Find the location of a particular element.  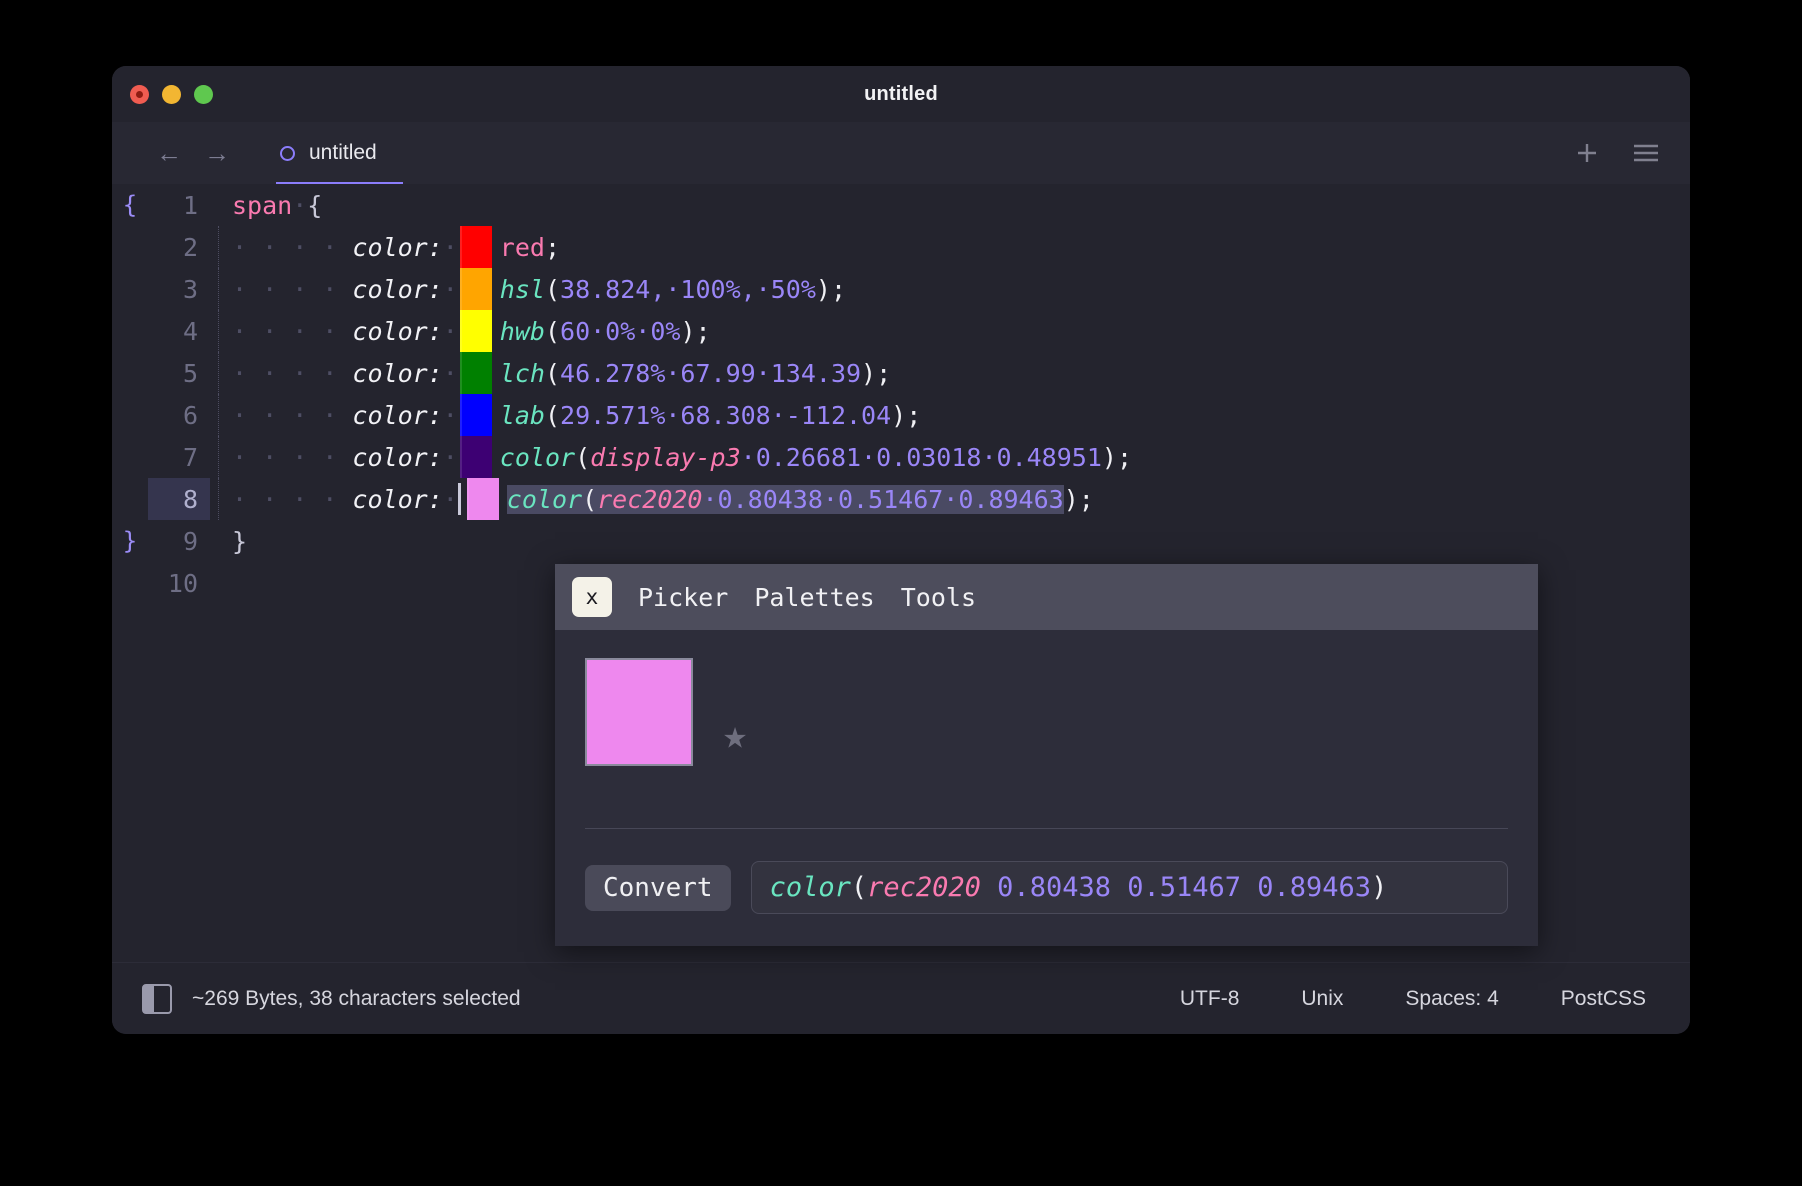

status-line-ending: Unix is located at coordinates (1322, 999).